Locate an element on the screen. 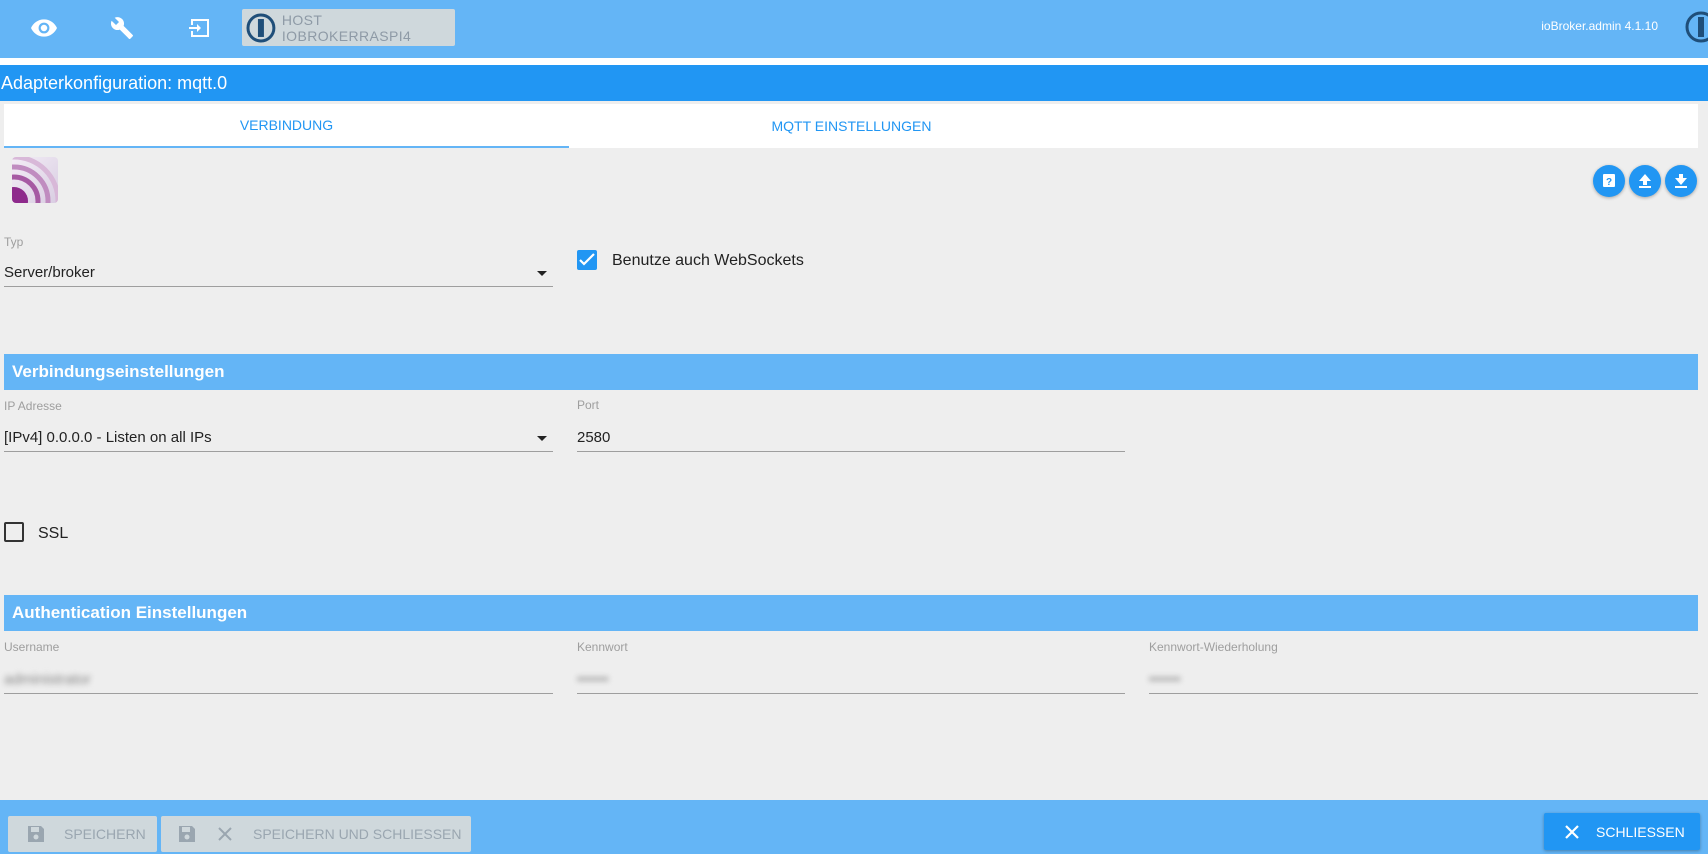 This screenshot has height=854, width=1708. help-icon: ? is located at coordinates (1609, 181).